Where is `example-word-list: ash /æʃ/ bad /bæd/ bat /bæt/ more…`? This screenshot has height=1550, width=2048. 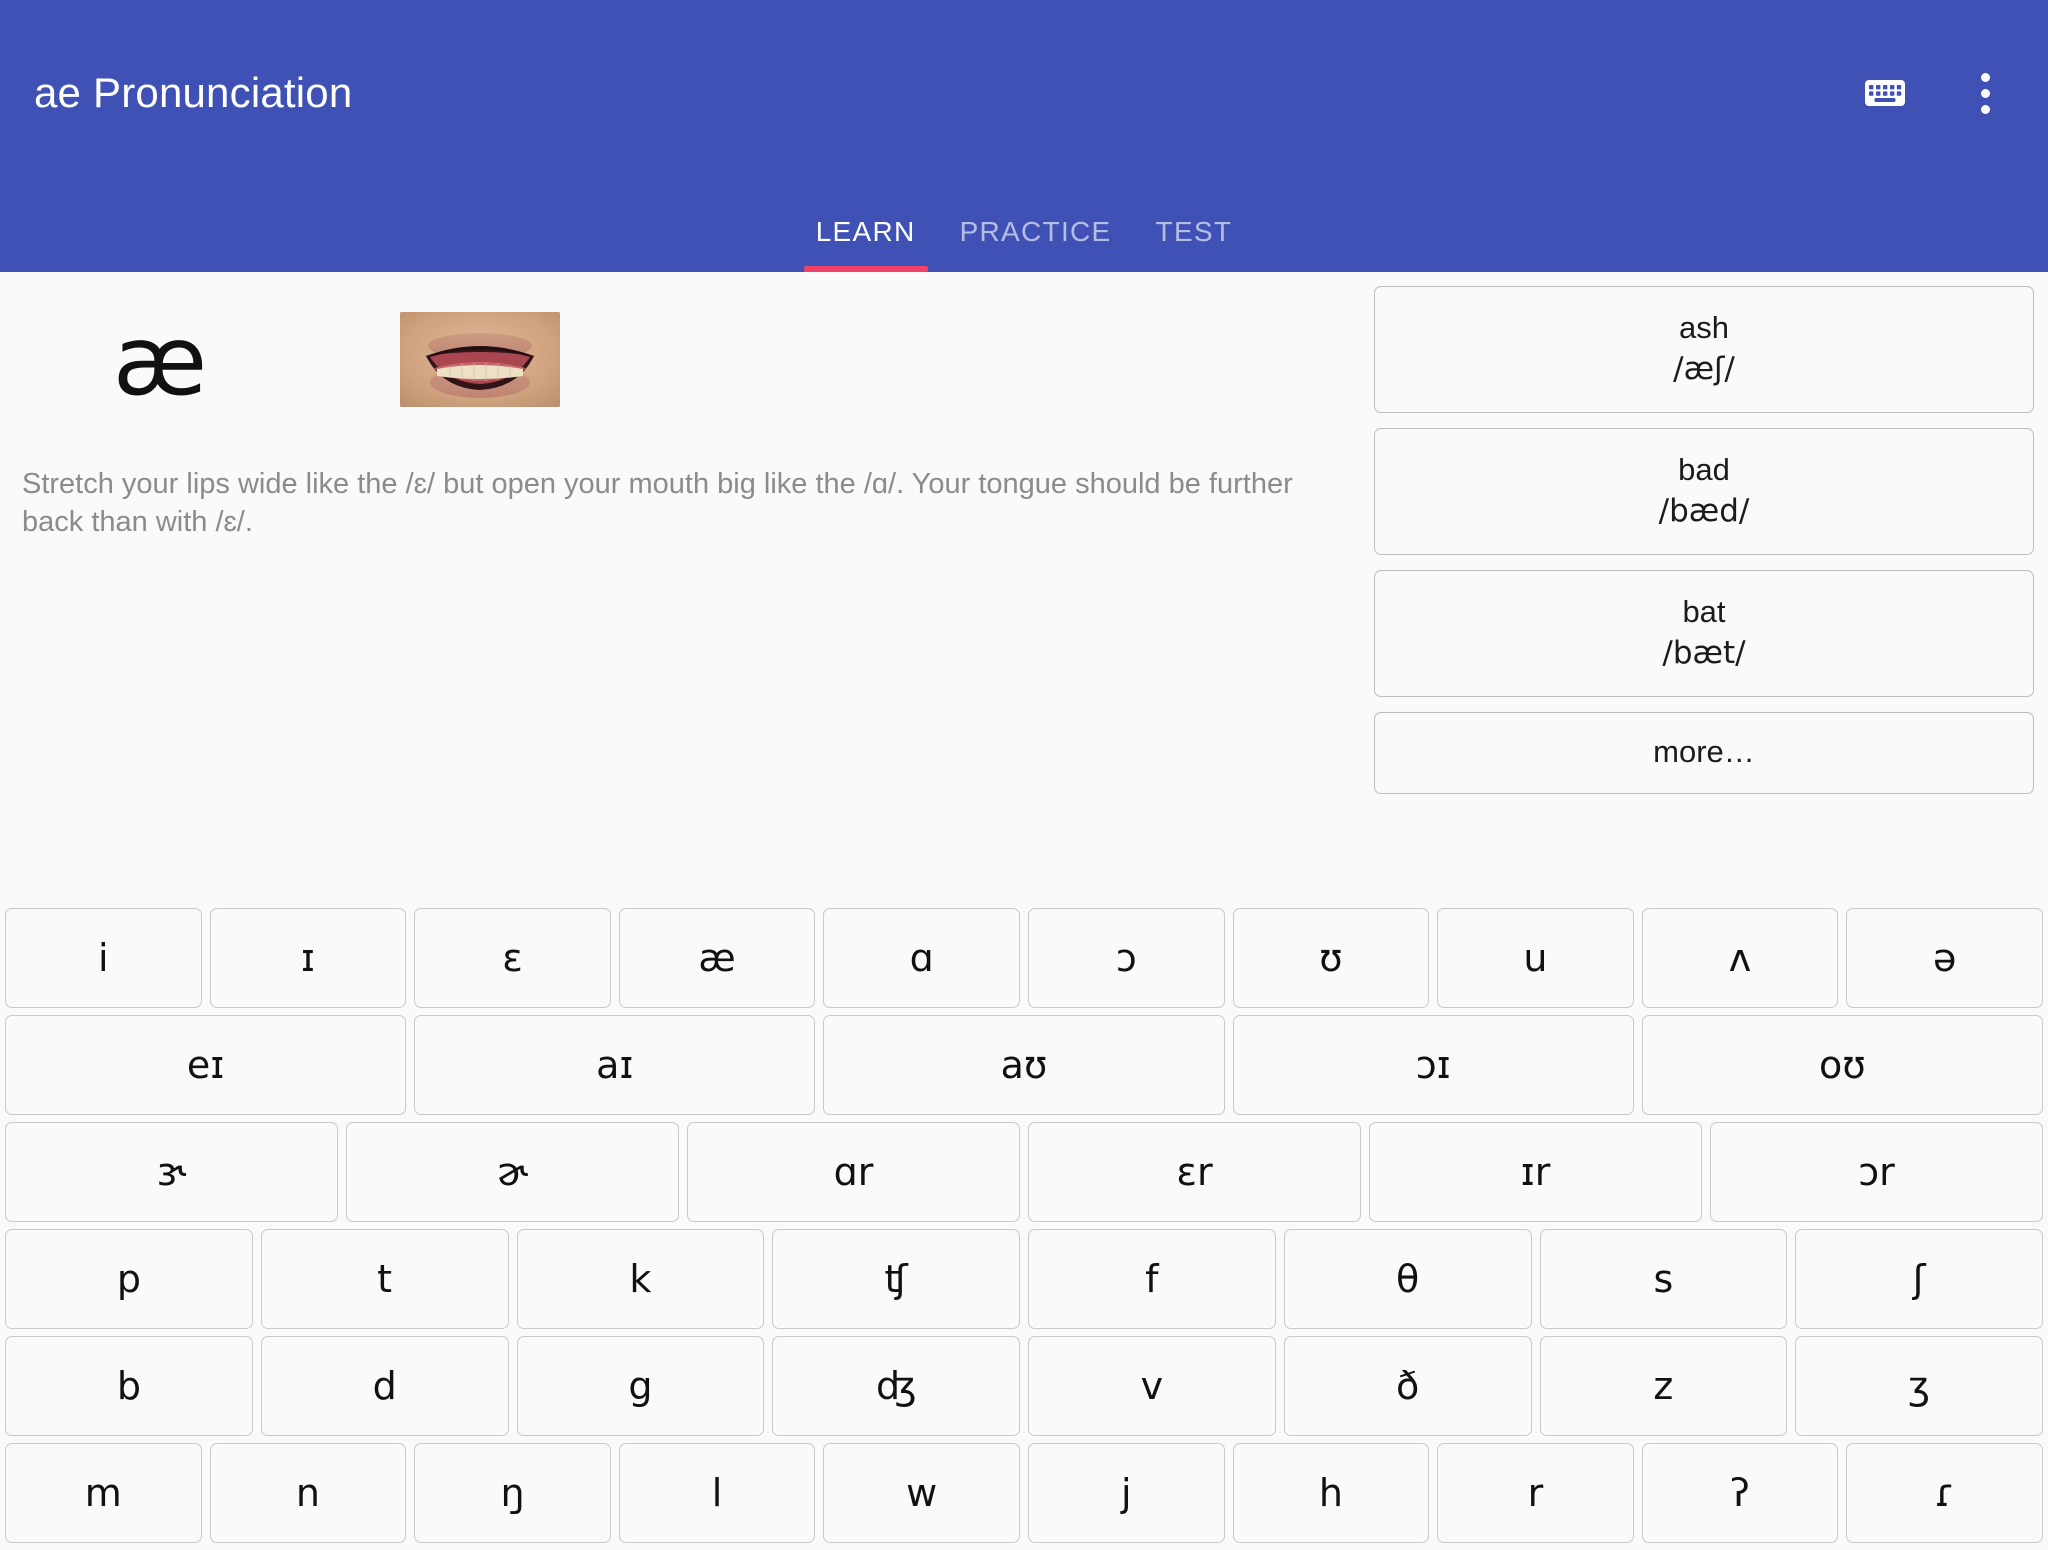
example-word-list: ash /æʃ/ bad /bæd/ bat /bæt/ more… is located at coordinates (1704, 540).